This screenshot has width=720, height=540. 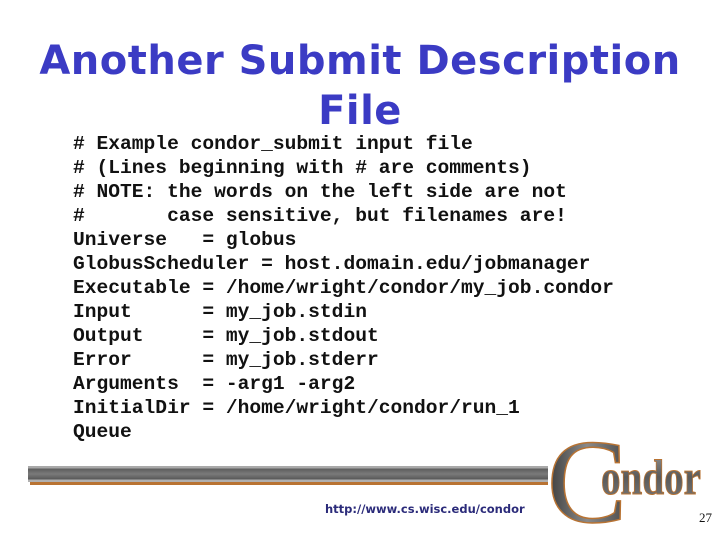 What do you see at coordinates (296, 408) in the screenshot?
I see `code-line: InitialDir = /home/wright/condor/run_1` at bounding box center [296, 408].